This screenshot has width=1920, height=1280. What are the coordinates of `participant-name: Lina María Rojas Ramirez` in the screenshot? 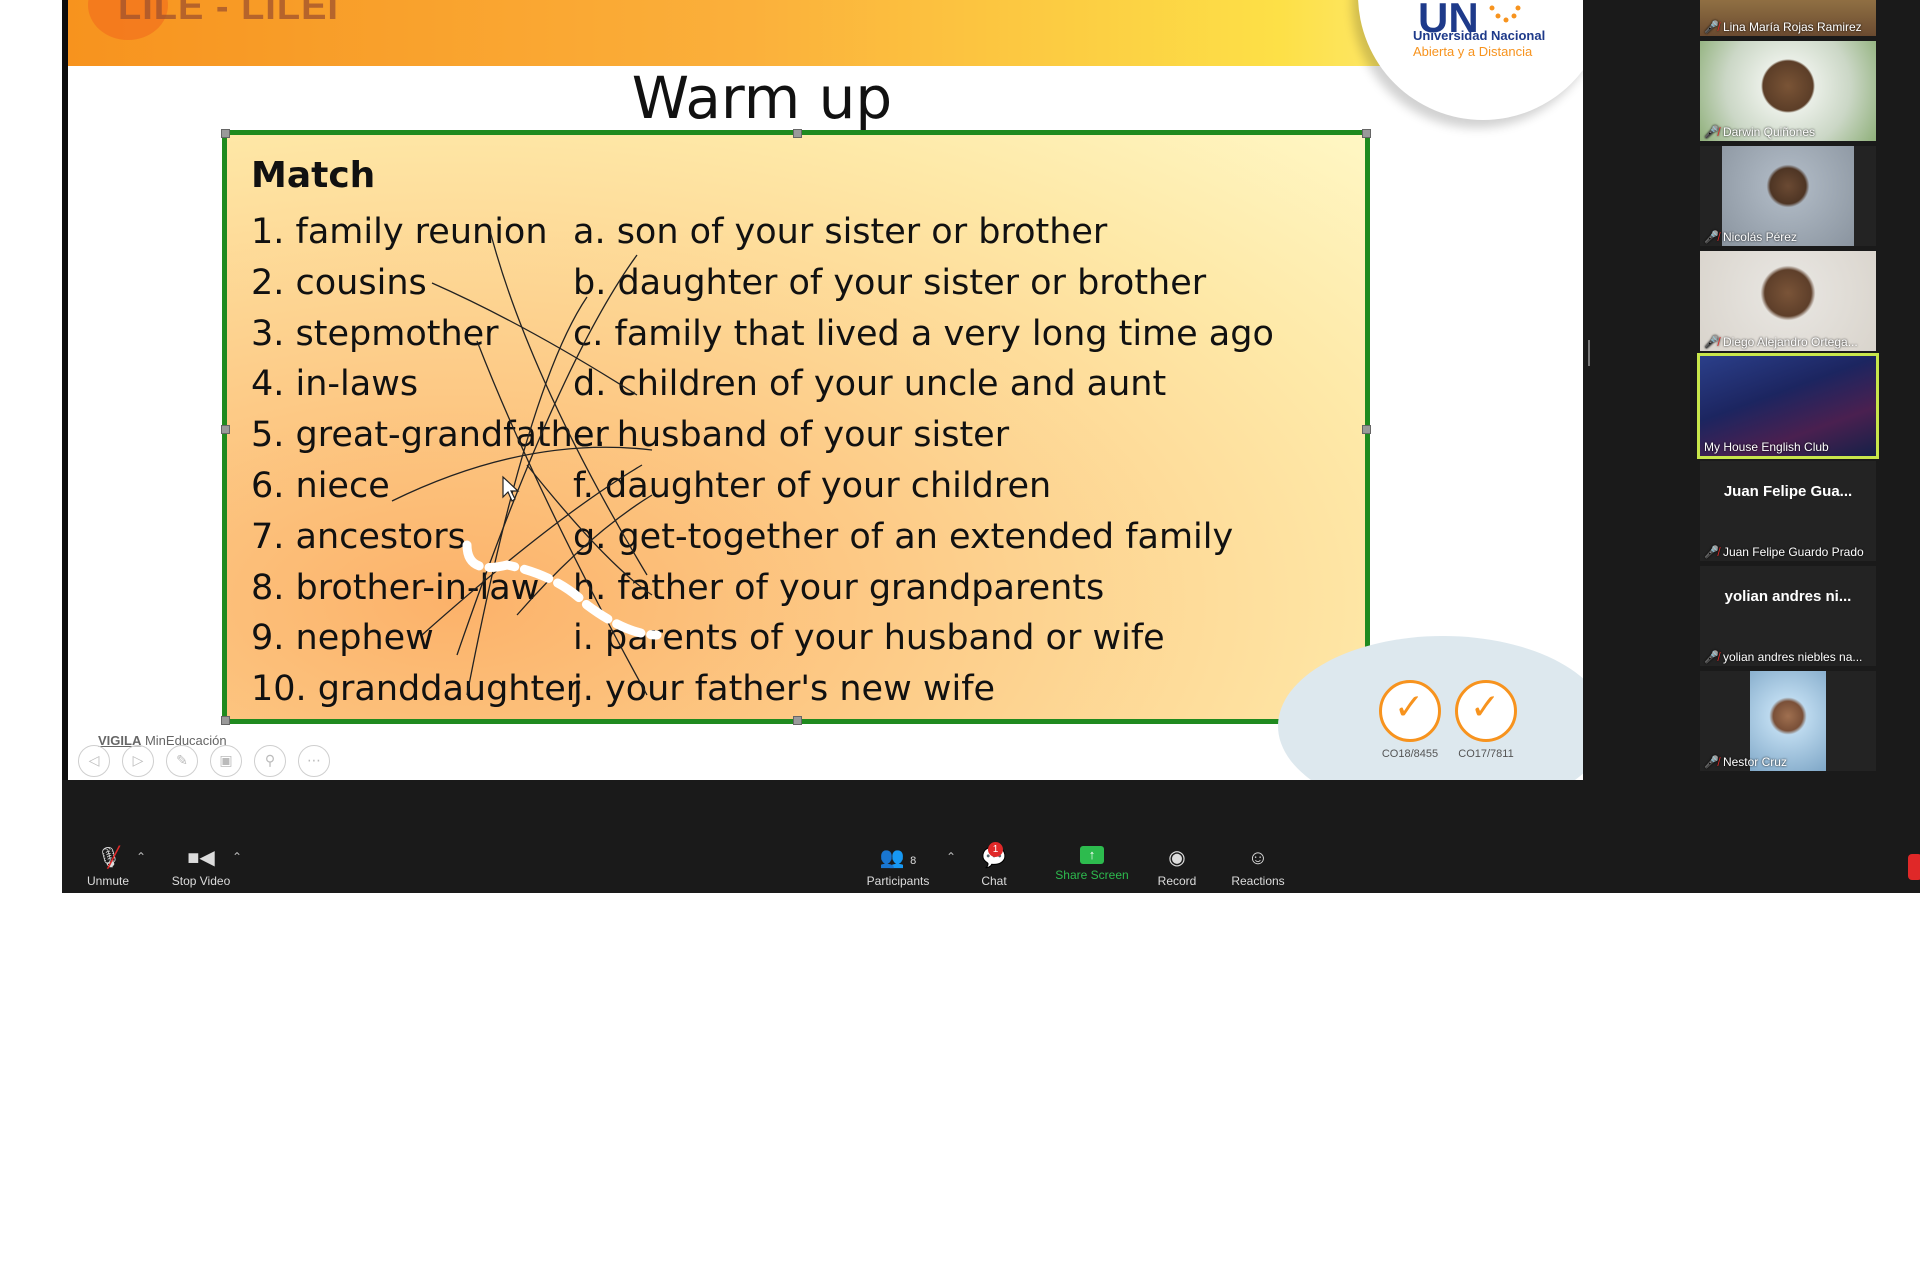 It's located at (1792, 27).